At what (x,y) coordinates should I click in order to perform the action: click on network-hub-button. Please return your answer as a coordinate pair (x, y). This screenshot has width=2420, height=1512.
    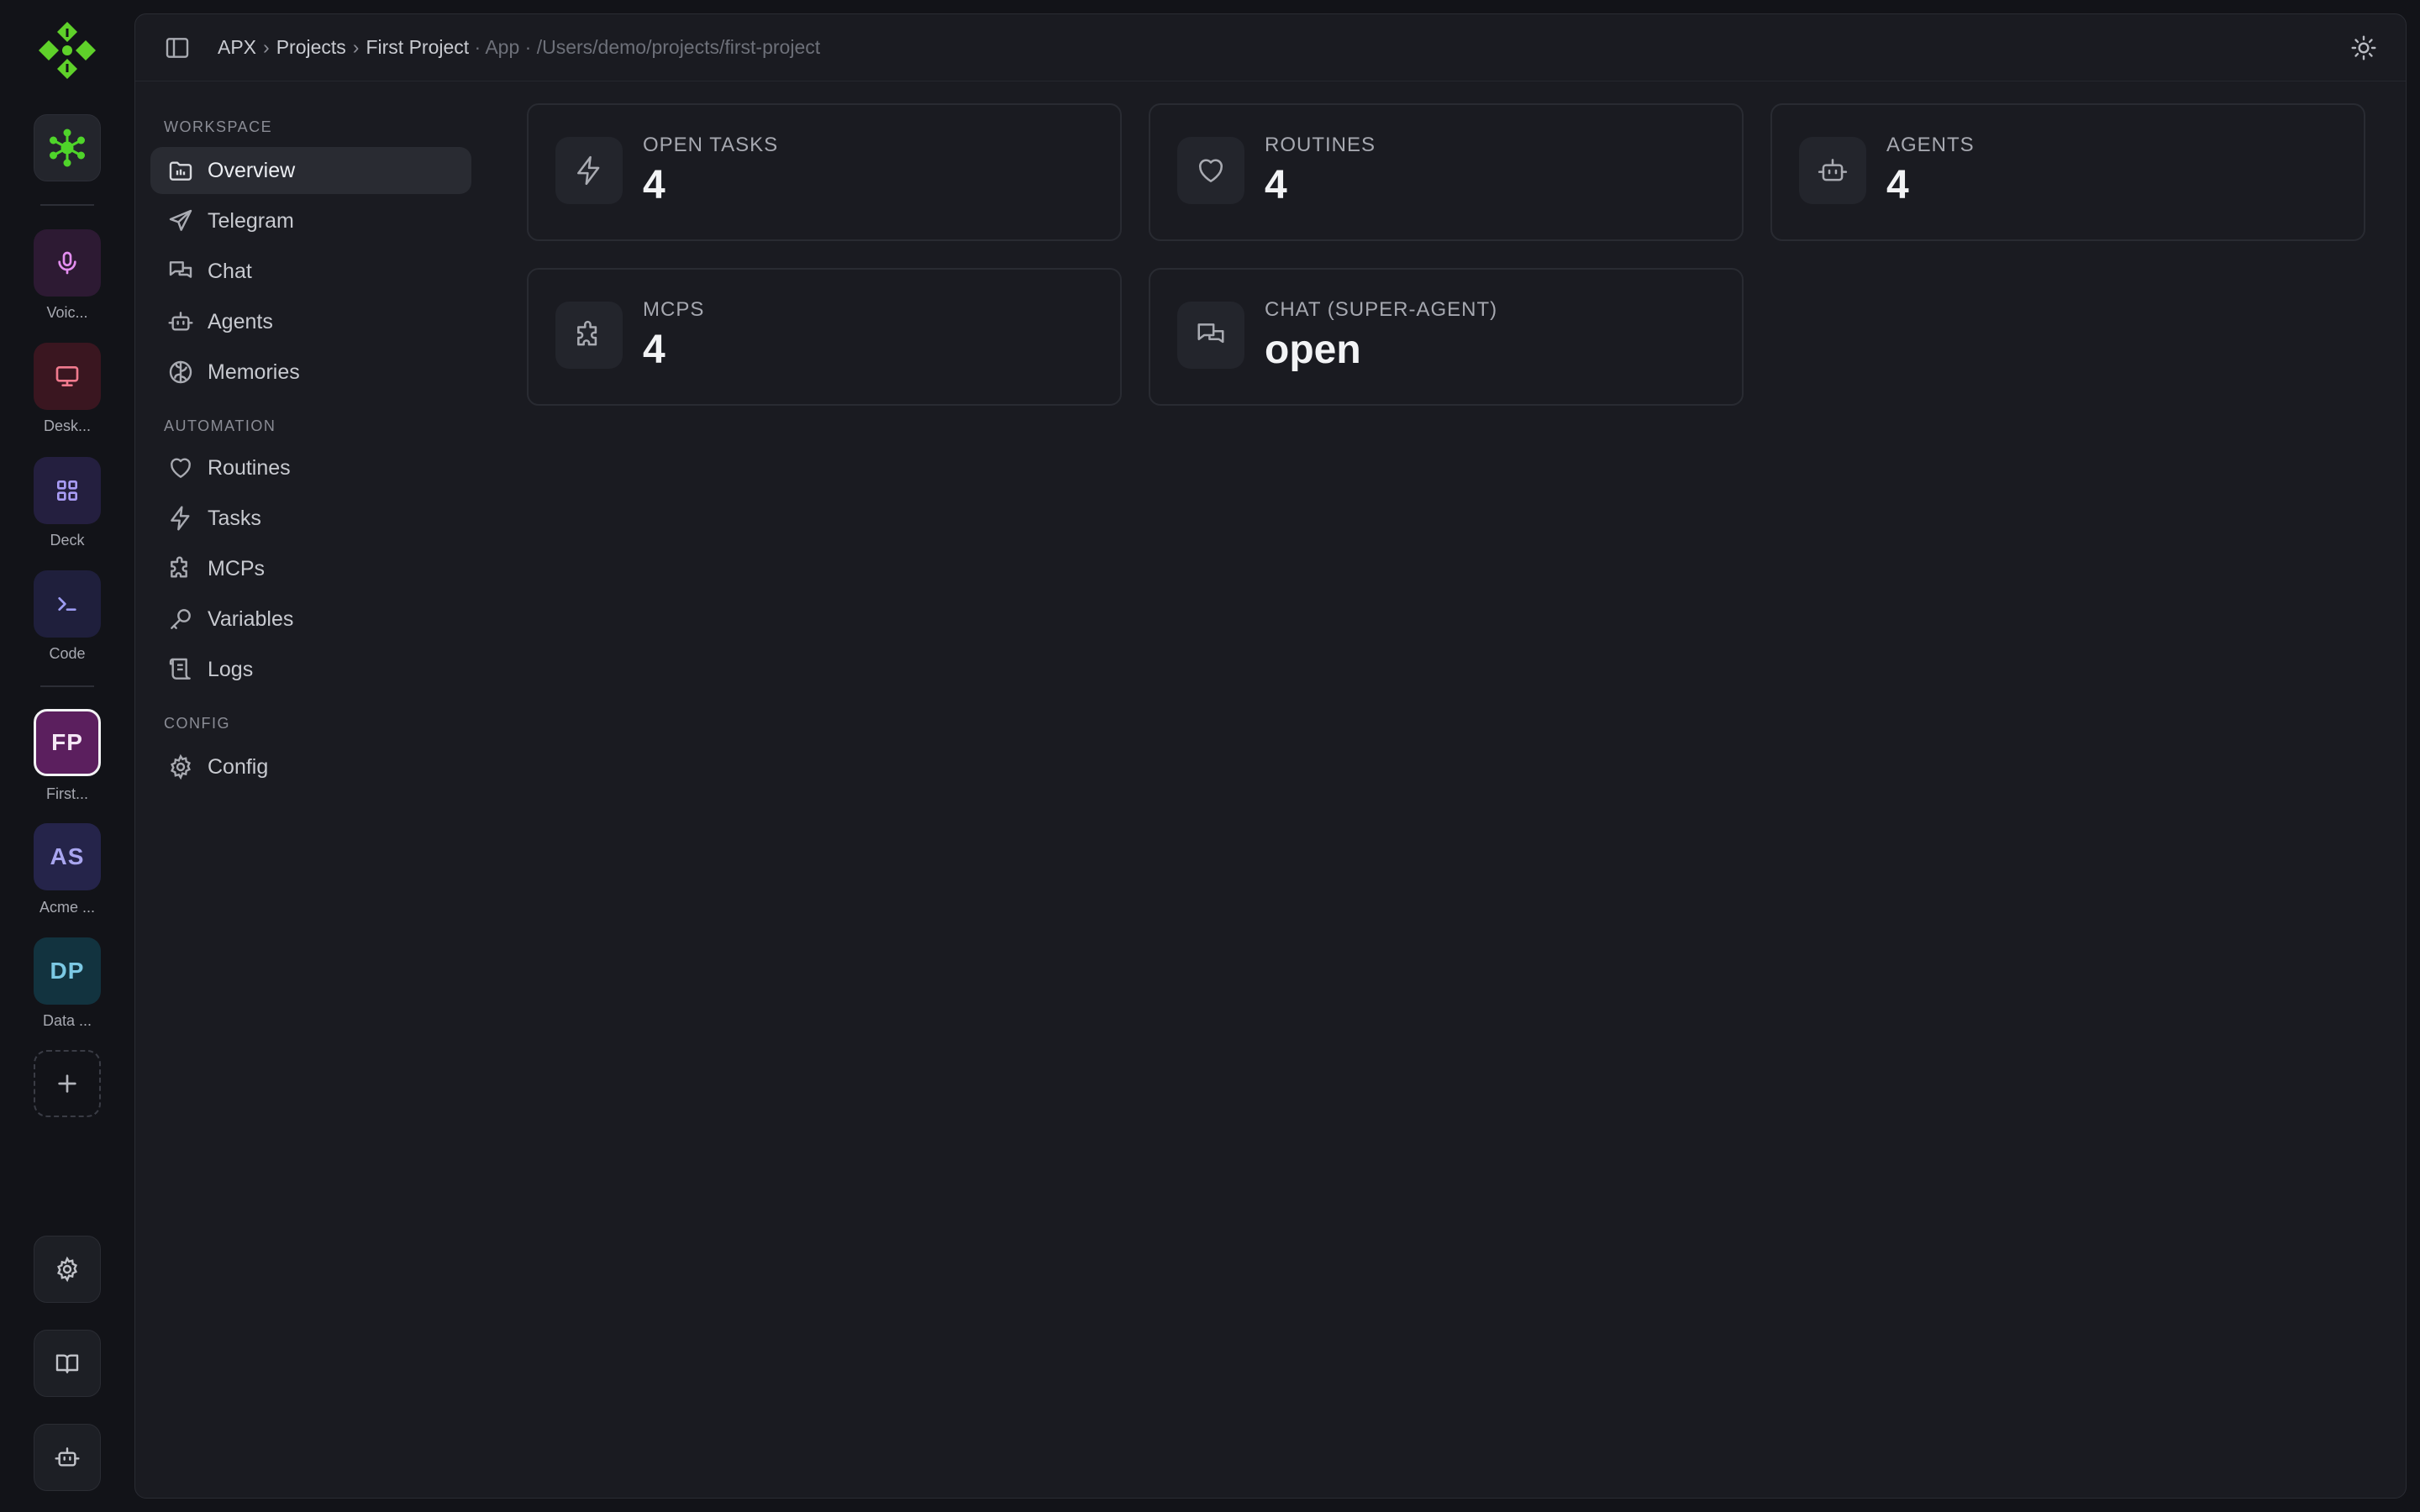
    Looking at the image, I should click on (67, 147).